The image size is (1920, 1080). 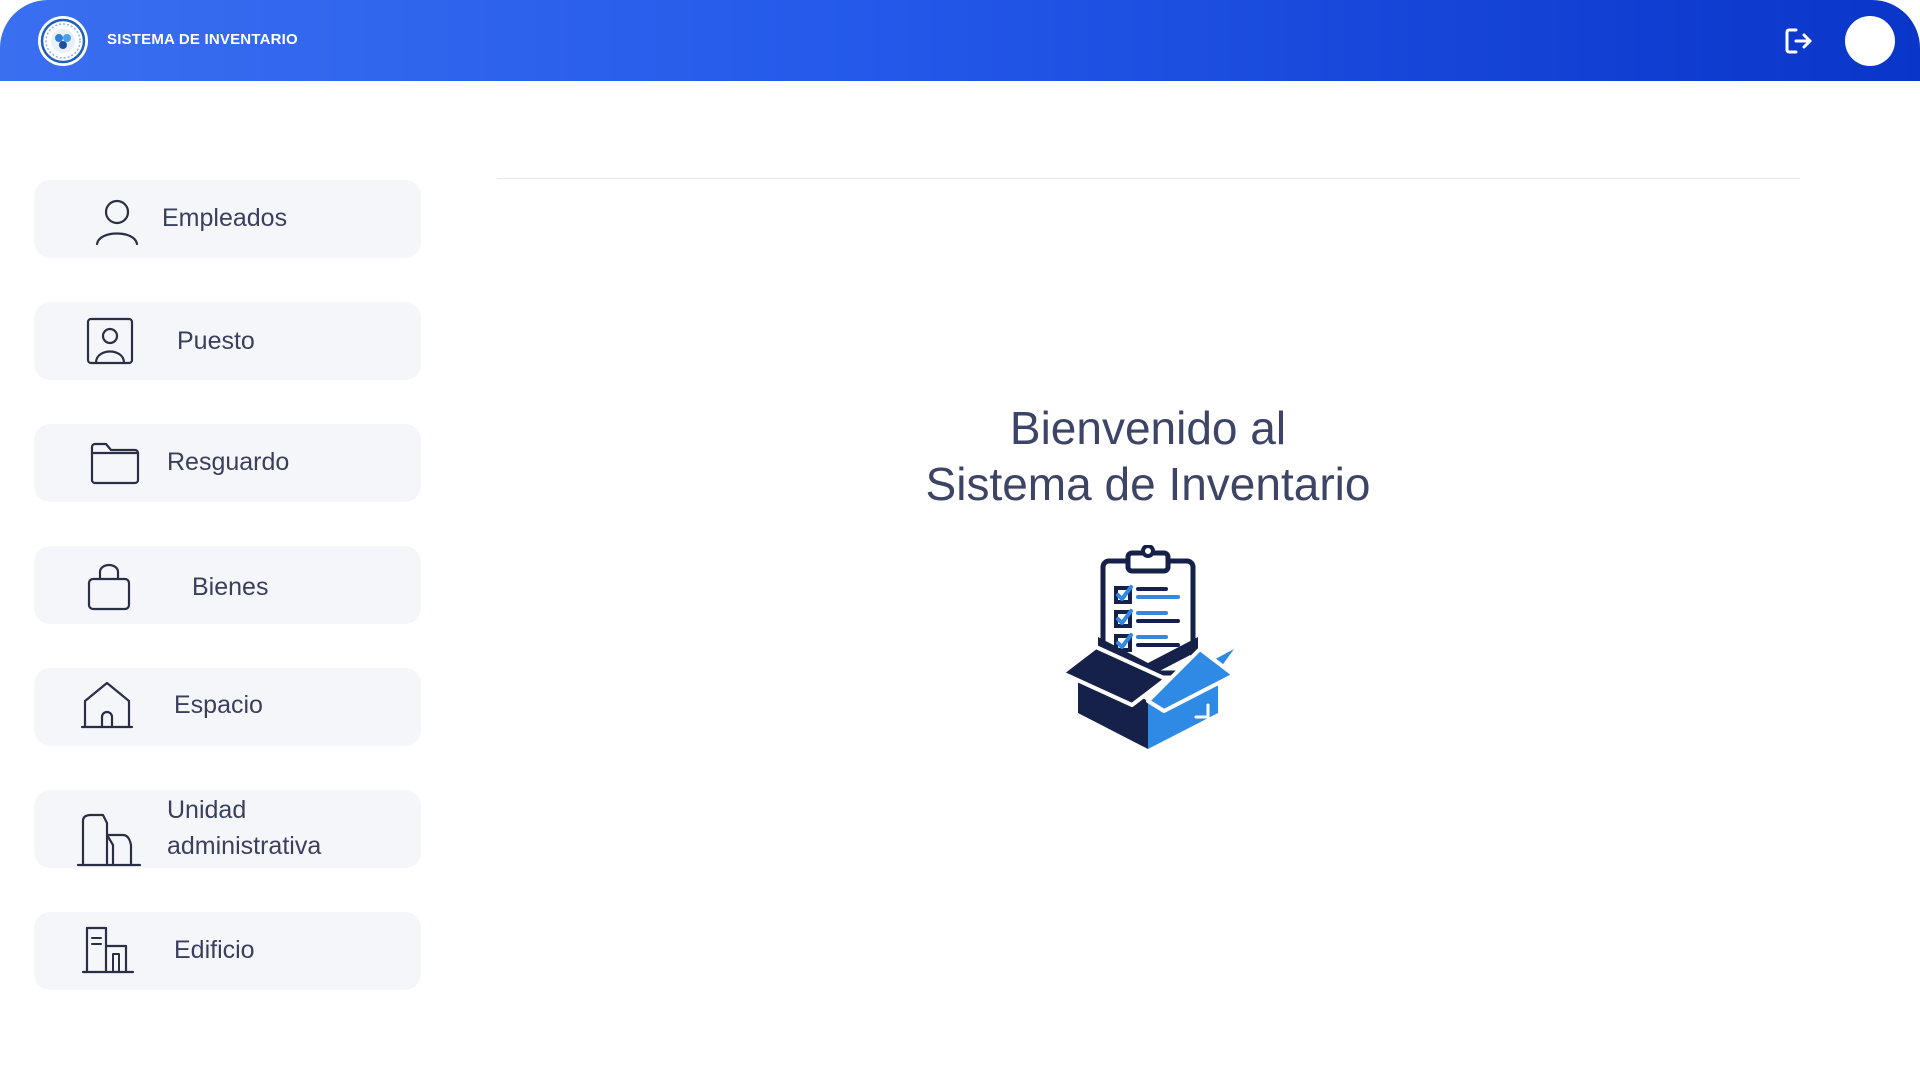 What do you see at coordinates (202, 39) in the screenshot?
I see `app-title: SISTEMA DE INVENTARIO` at bounding box center [202, 39].